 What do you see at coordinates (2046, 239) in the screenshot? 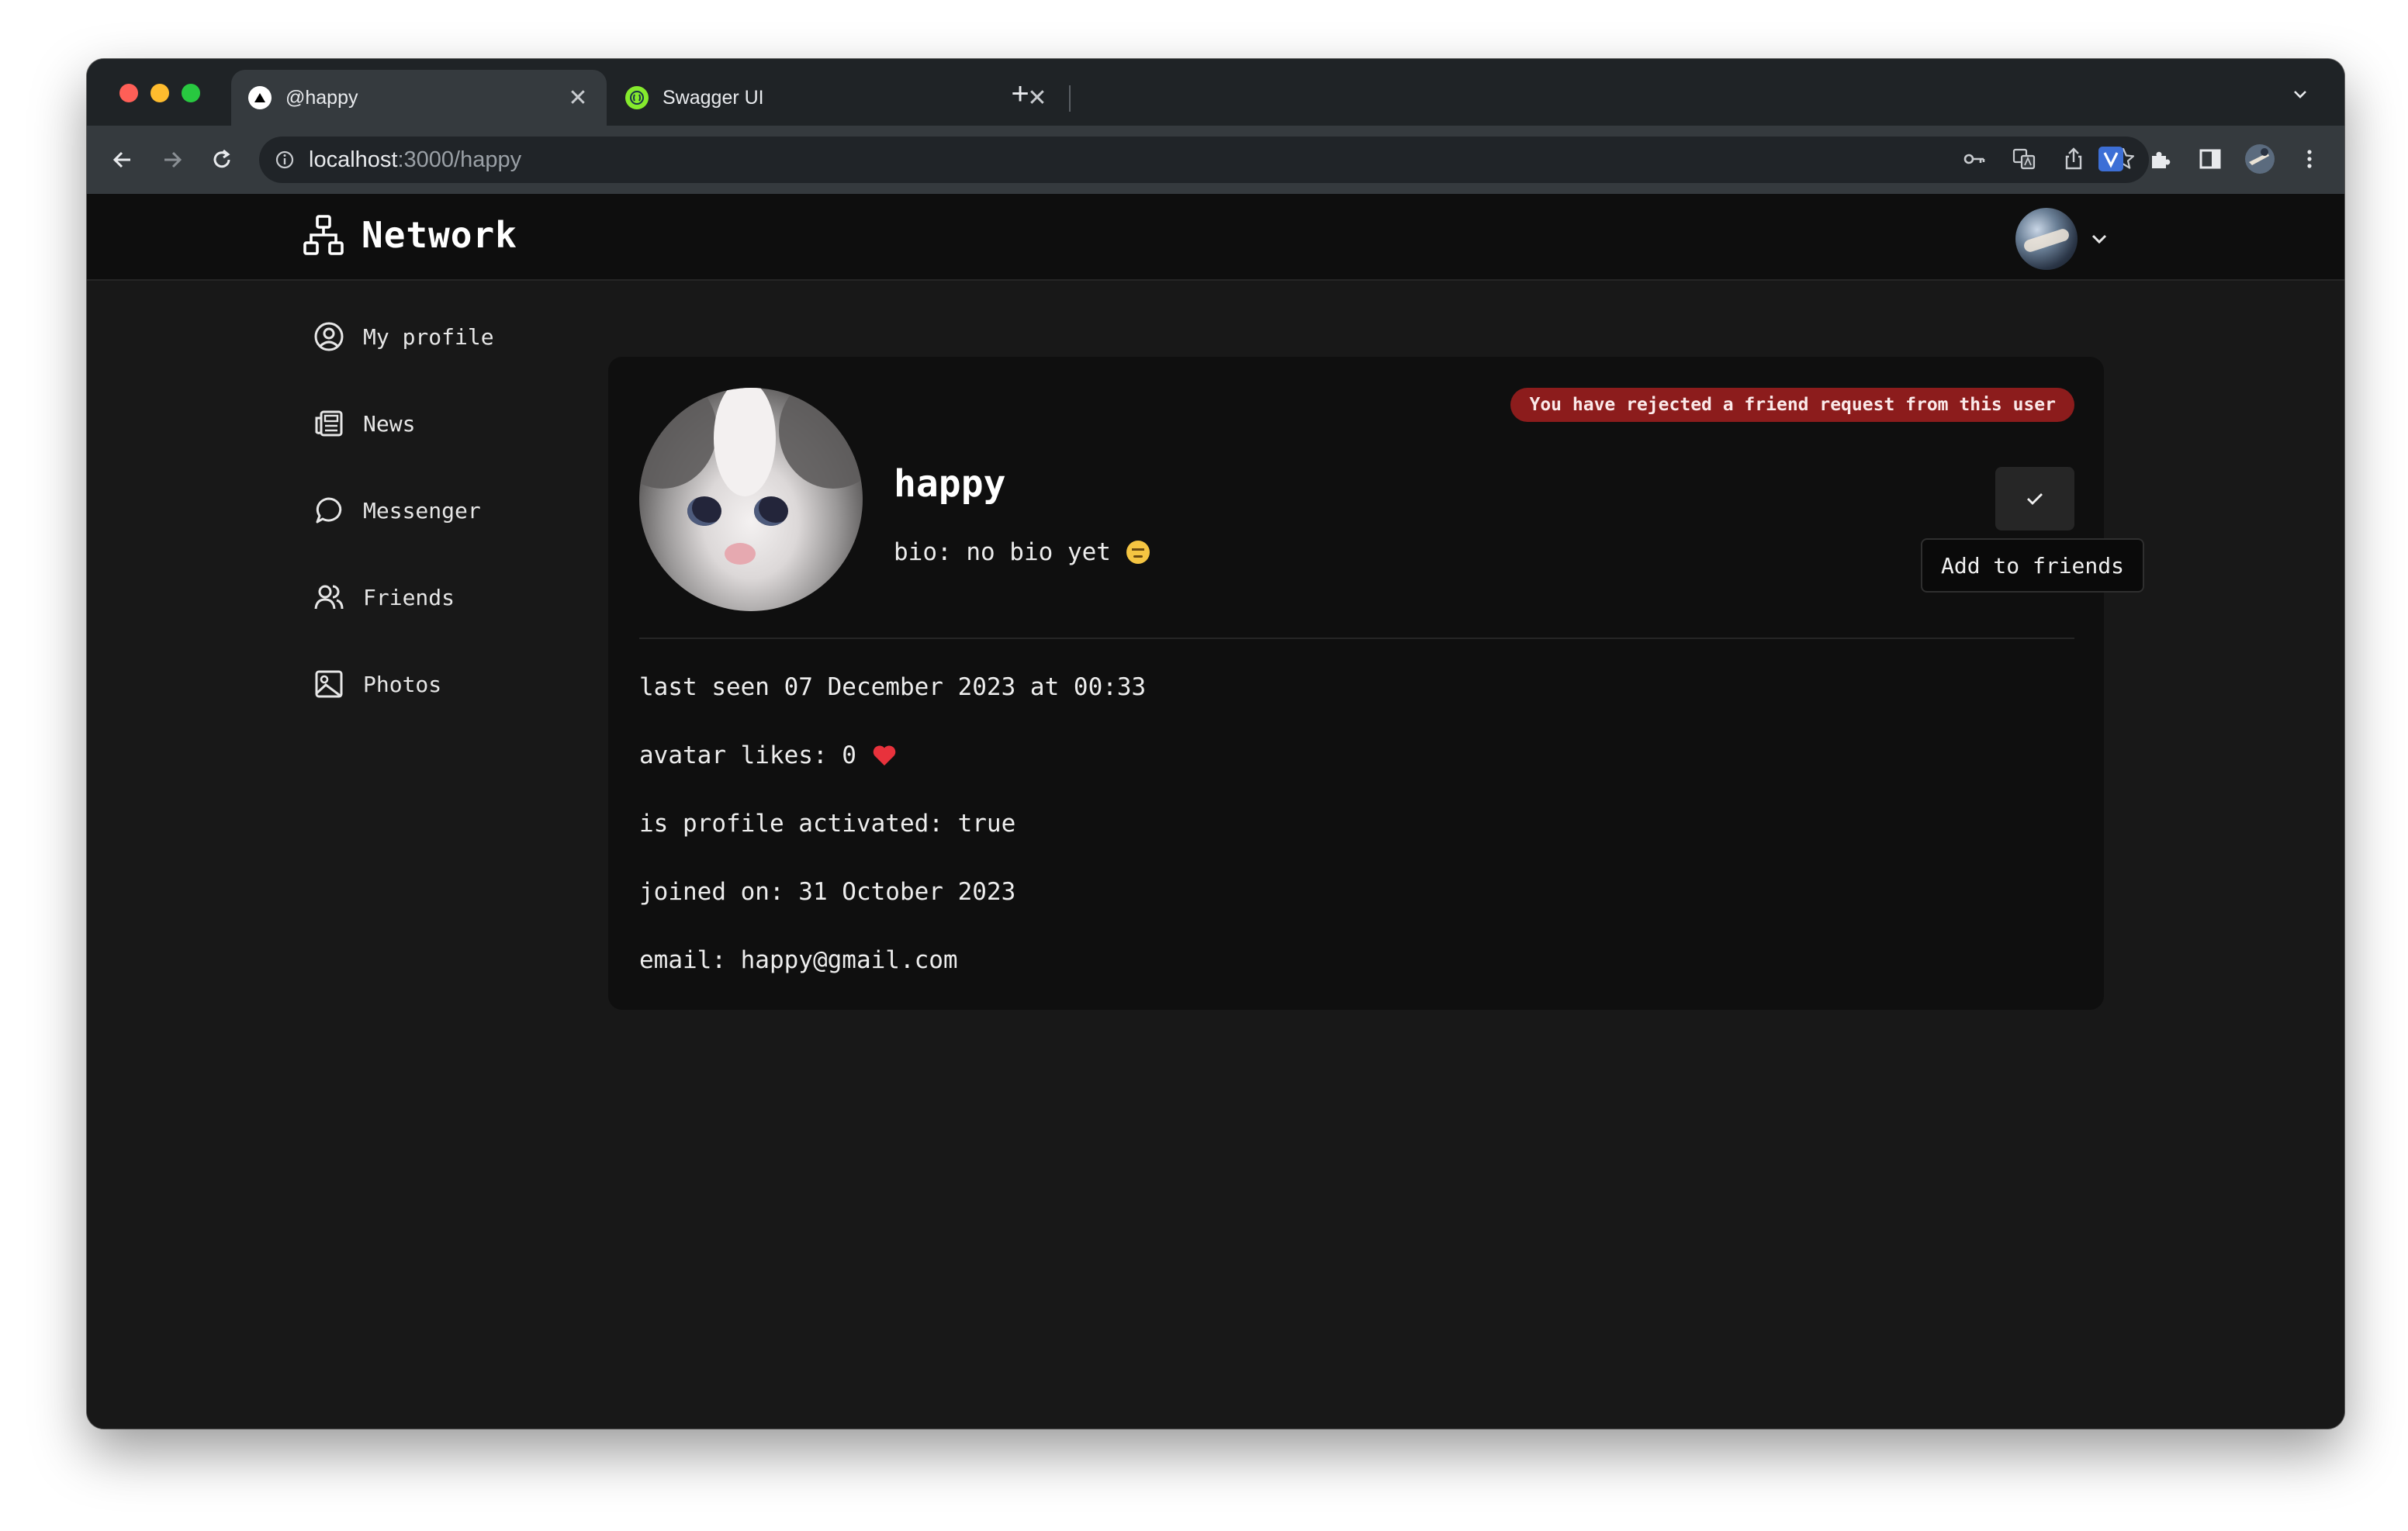
I see `user-avatar` at bounding box center [2046, 239].